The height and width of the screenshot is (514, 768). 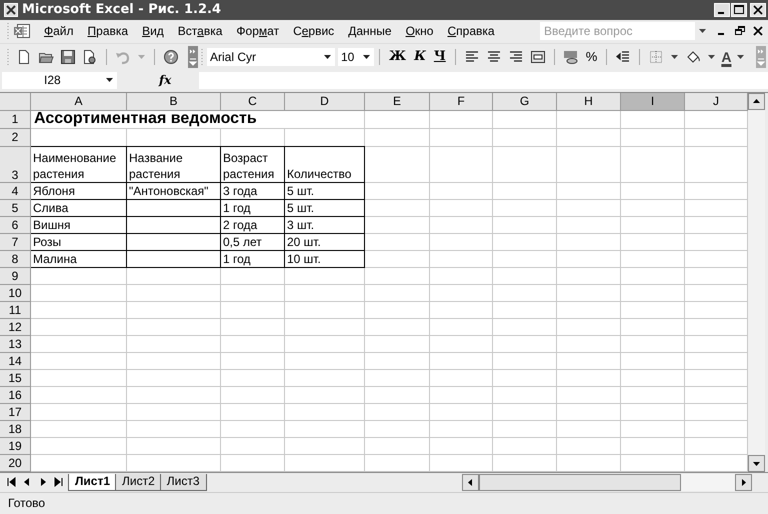 What do you see at coordinates (739, 9) in the screenshot?
I see `maximize-icon` at bounding box center [739, 9].